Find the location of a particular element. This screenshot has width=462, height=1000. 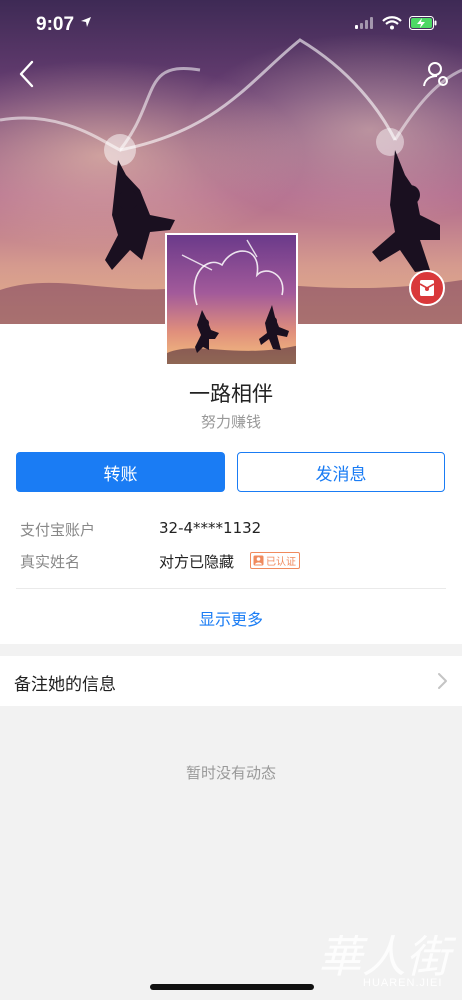

wifi-icon is located at coordinates (392, 23).